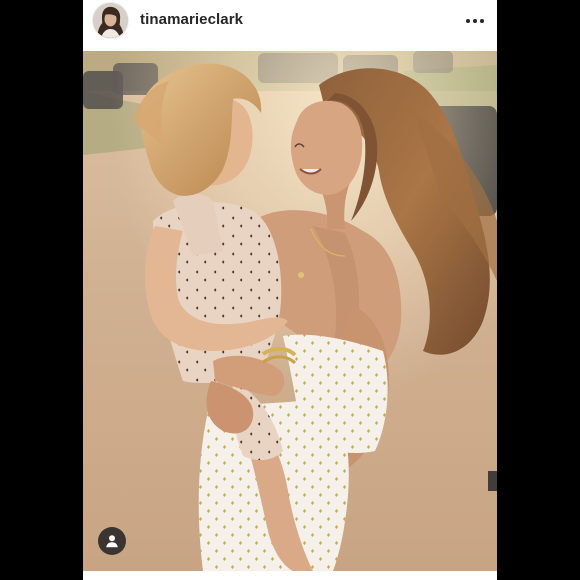 Image resolution: width=580 pixels, height=580 pixels. Describe the element at coordinates (290, 25) in the screenshot. I see `post-header: tinamarieclark` at that location.